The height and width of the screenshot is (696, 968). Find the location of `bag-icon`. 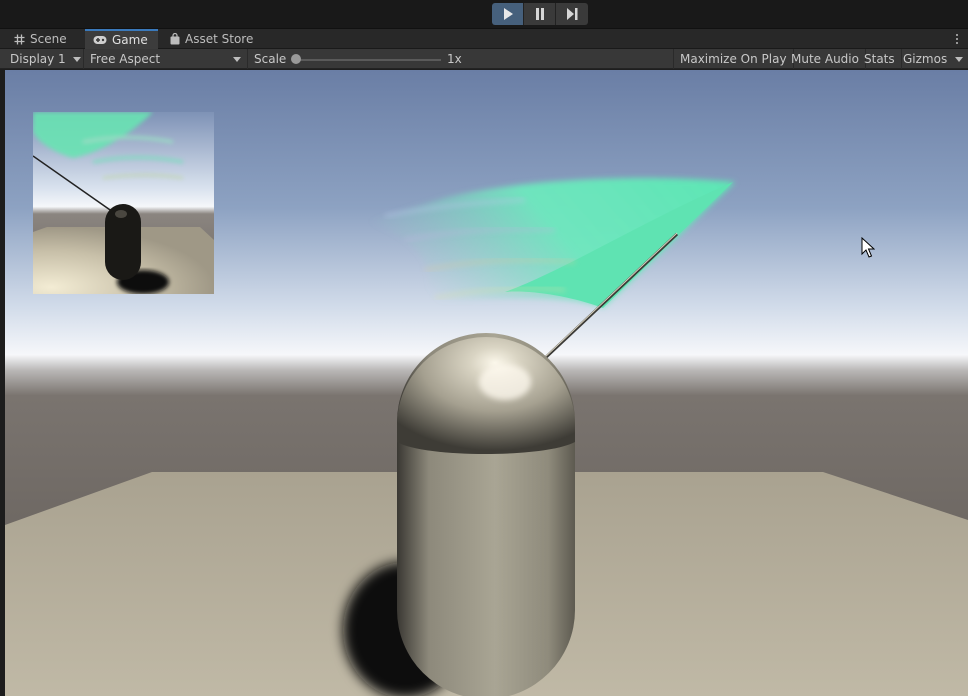

bag-icon is located at coordinates (175, 39).